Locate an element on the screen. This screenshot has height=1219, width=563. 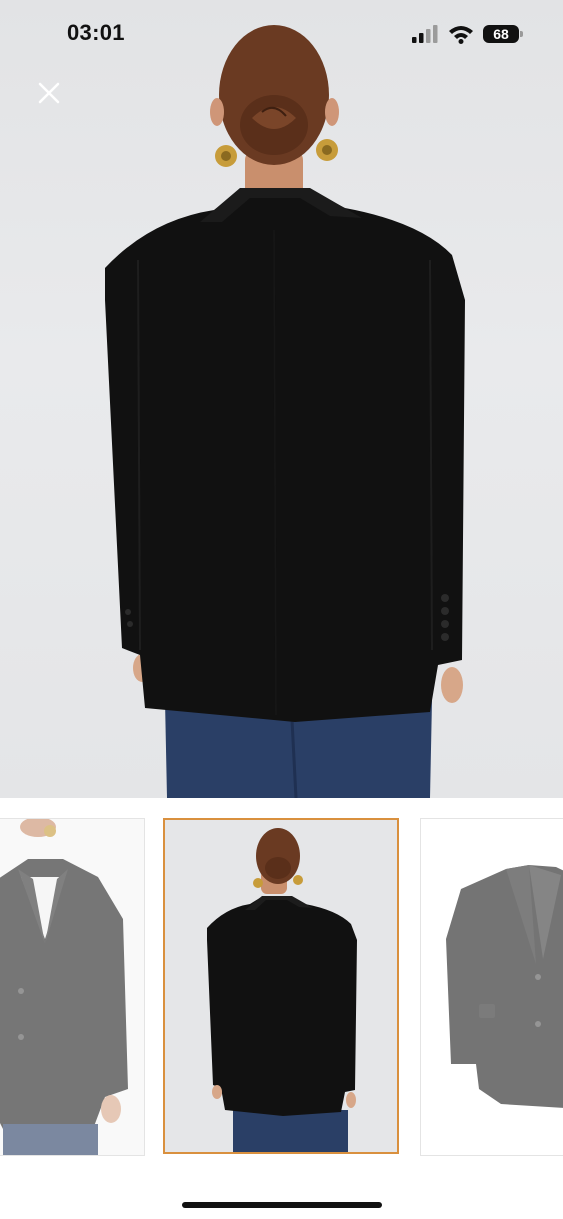
wifi-icon is located at coordinates (461, 35).